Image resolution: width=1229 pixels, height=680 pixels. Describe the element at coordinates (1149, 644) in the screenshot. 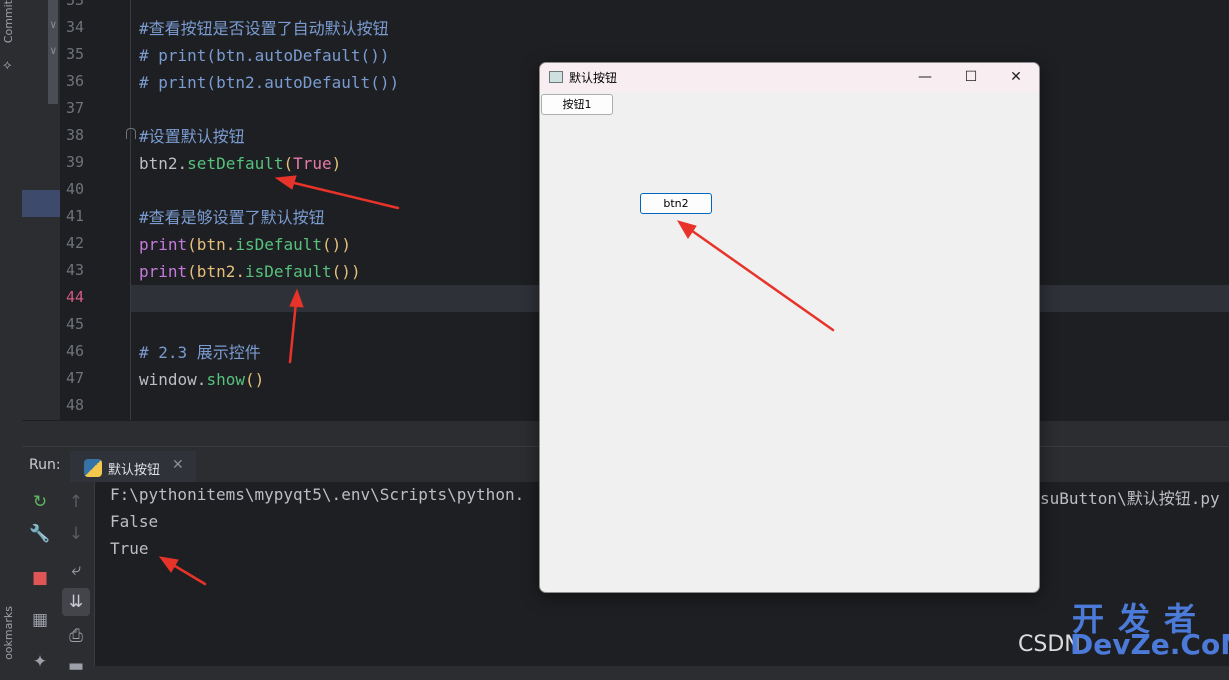

I see `watermark-devze: DevZe.CoM` at that location.